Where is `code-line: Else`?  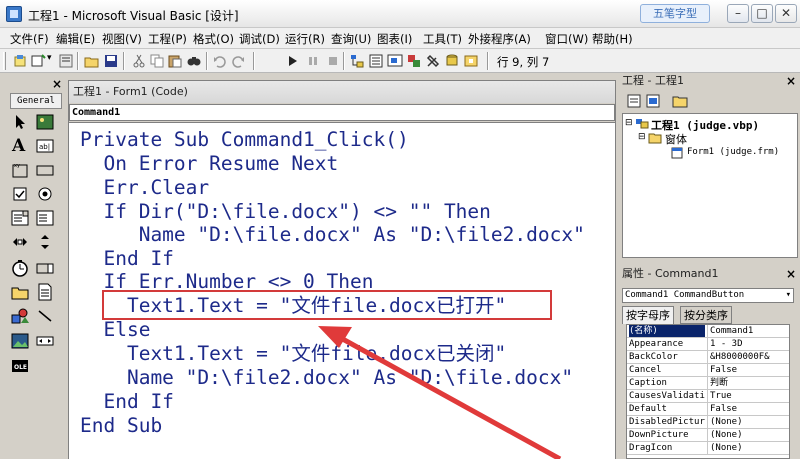 code-line: Else is located at coordinates (115, 330).